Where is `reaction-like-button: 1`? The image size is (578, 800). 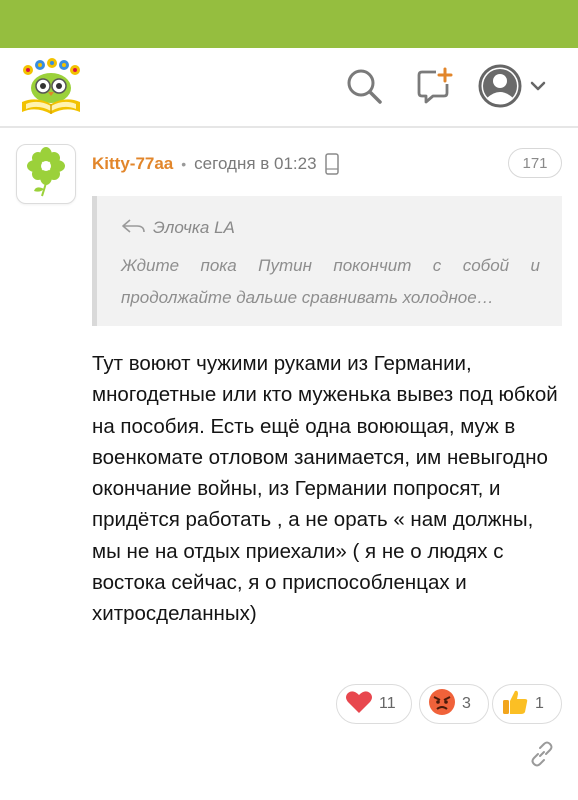 reaction-like-button: 1 is located at coordinates (527, 704).